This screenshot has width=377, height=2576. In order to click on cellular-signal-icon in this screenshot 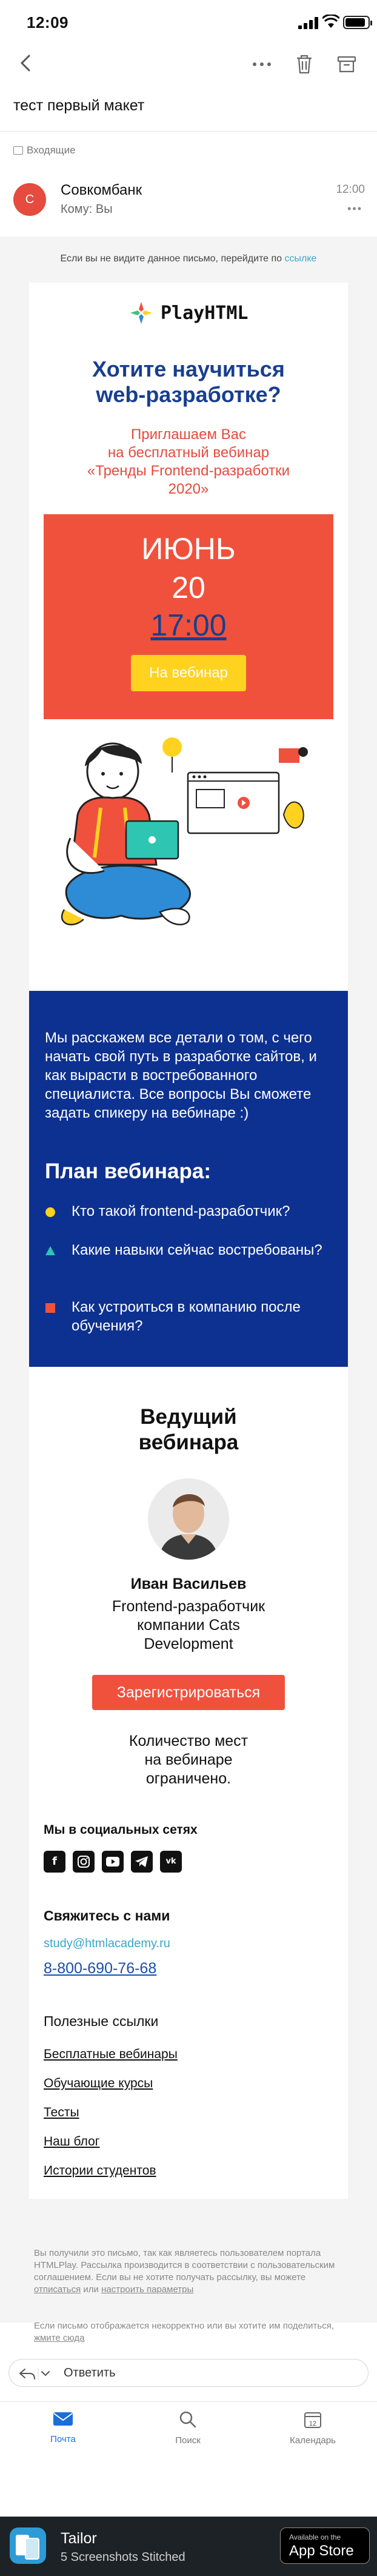, I will do `click(309, 23)`.